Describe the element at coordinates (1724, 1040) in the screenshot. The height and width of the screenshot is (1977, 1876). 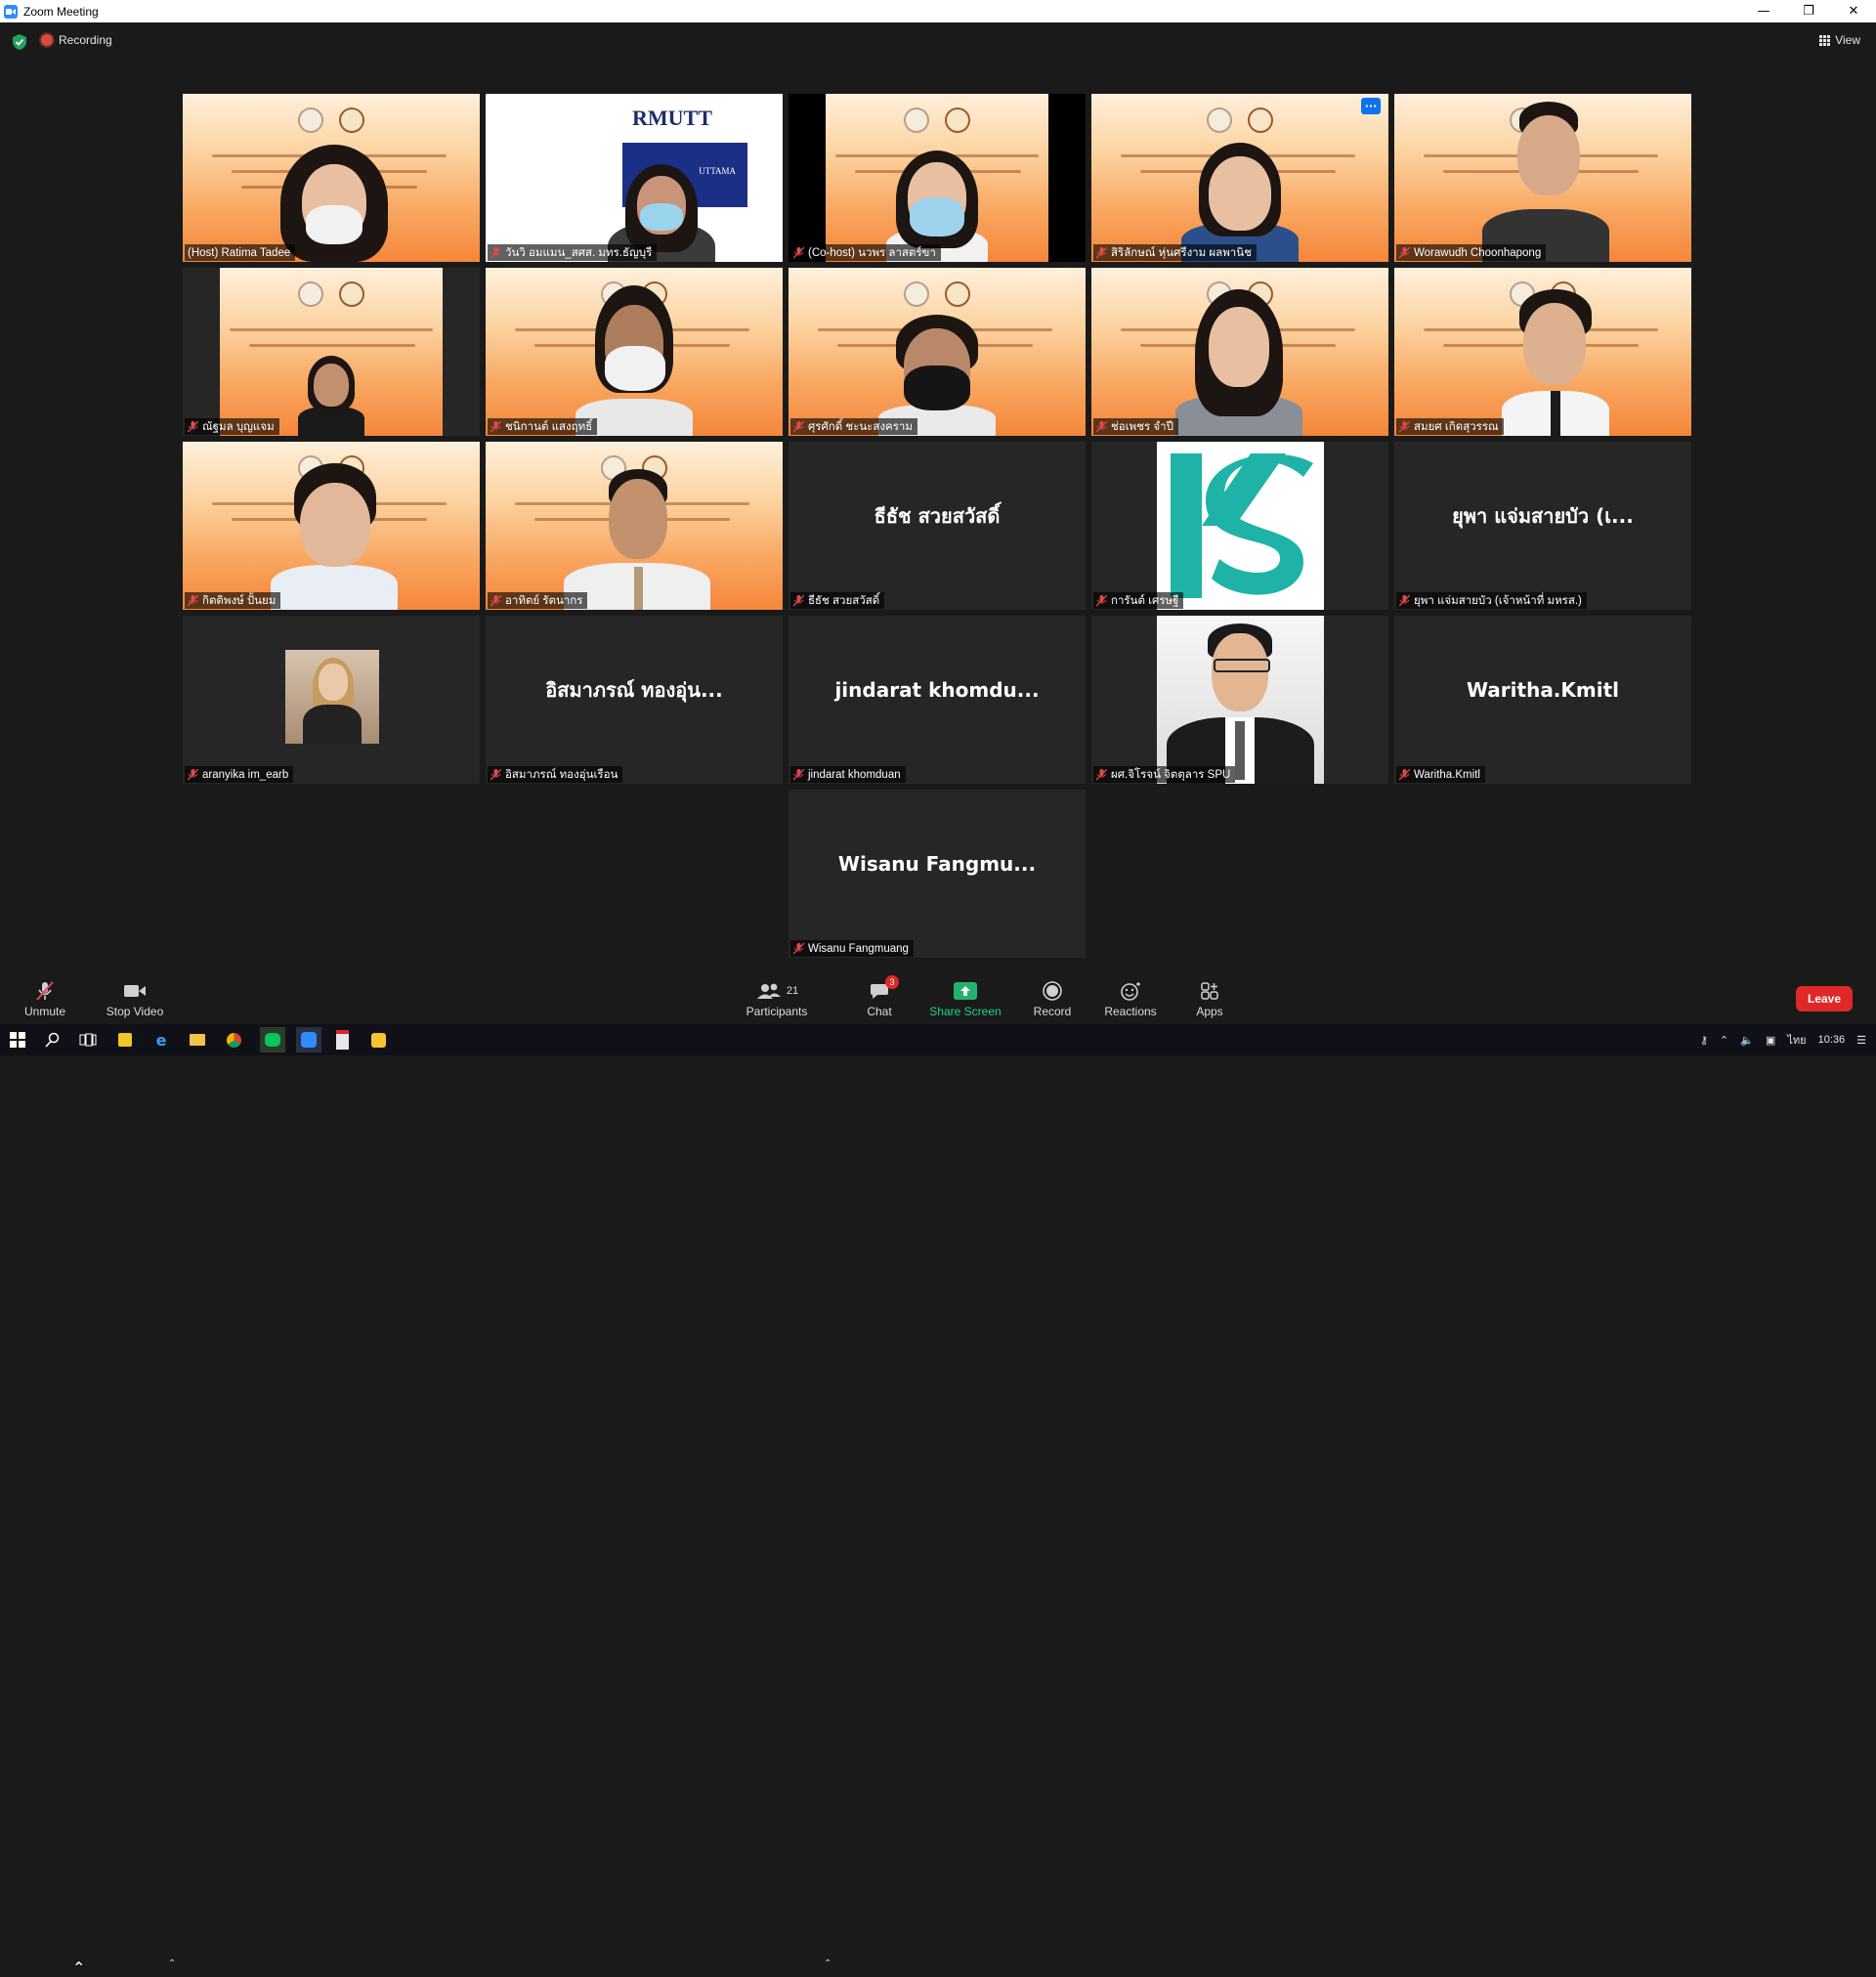
I see `chevron-up-icon: ⌃` at that location.